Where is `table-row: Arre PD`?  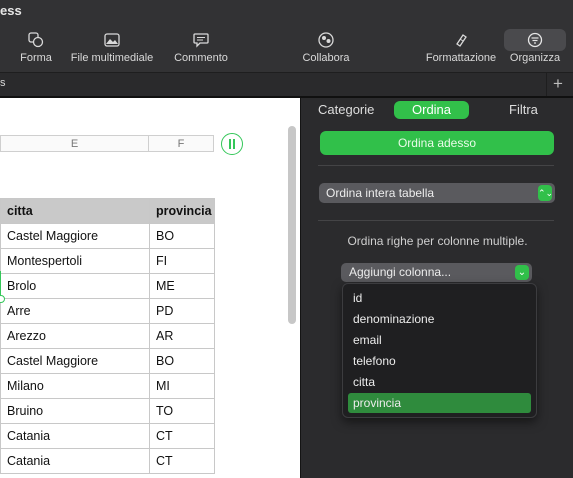 table-row: Arre PD is located at coordinates (107, 311).